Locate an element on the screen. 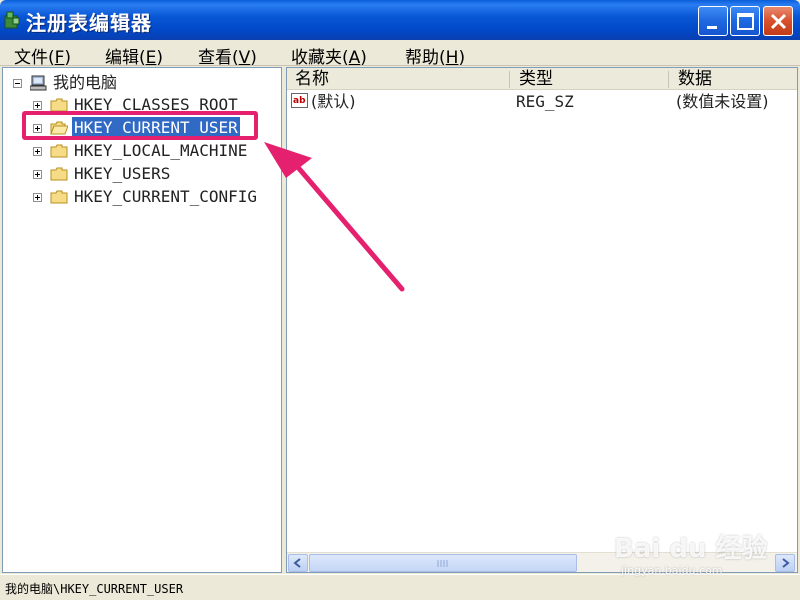 The image size is (800, 600). svg-text: ab is located at coordinates (299, 101).